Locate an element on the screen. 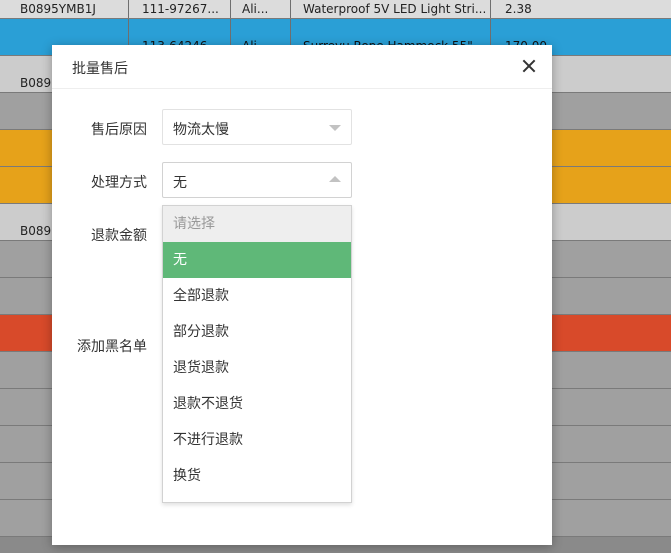  method-select-value: 无 is located at coordinates (180, 183).